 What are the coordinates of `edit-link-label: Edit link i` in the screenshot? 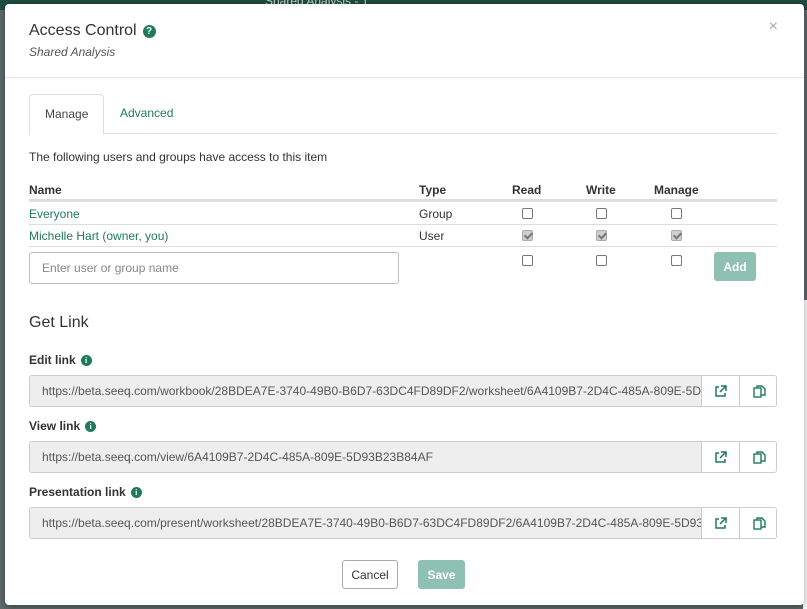 It's located at (60, 360).